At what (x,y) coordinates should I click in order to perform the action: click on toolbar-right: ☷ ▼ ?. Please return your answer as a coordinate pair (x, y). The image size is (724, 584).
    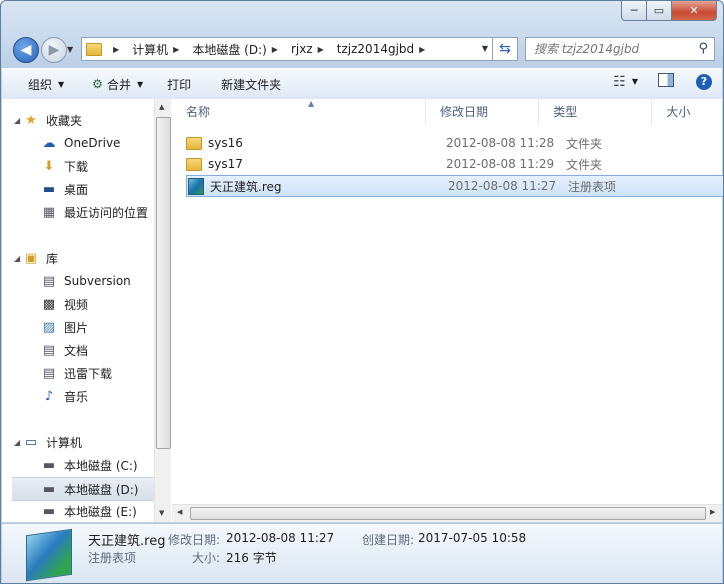
    Looking at the image, I should click on (662, 81).